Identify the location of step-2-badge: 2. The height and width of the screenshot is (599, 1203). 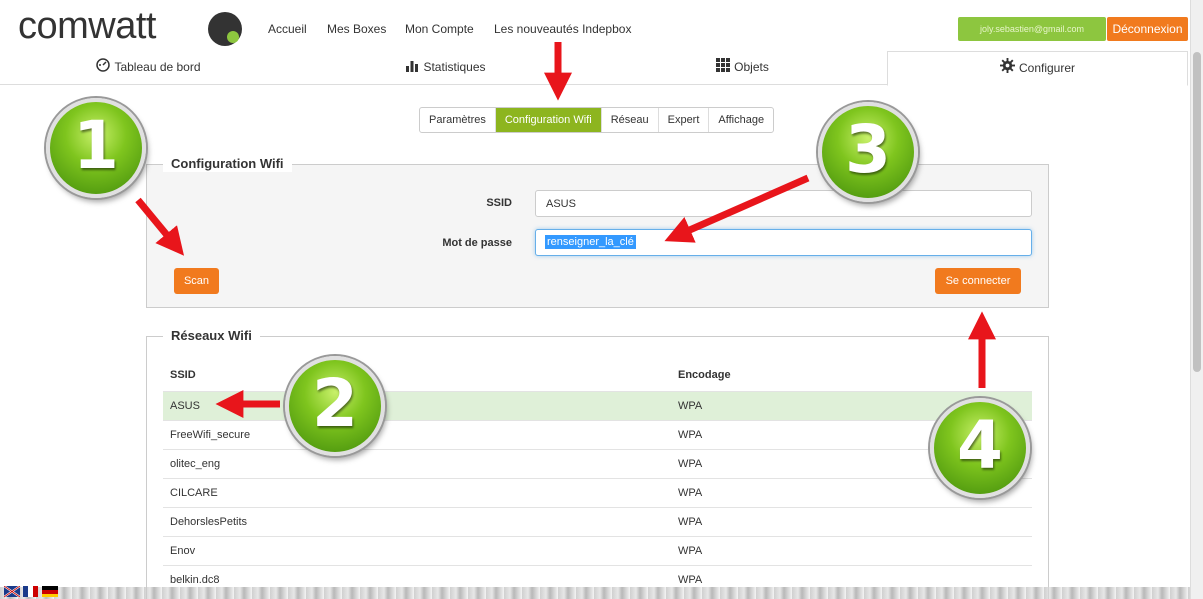
(335, 406).